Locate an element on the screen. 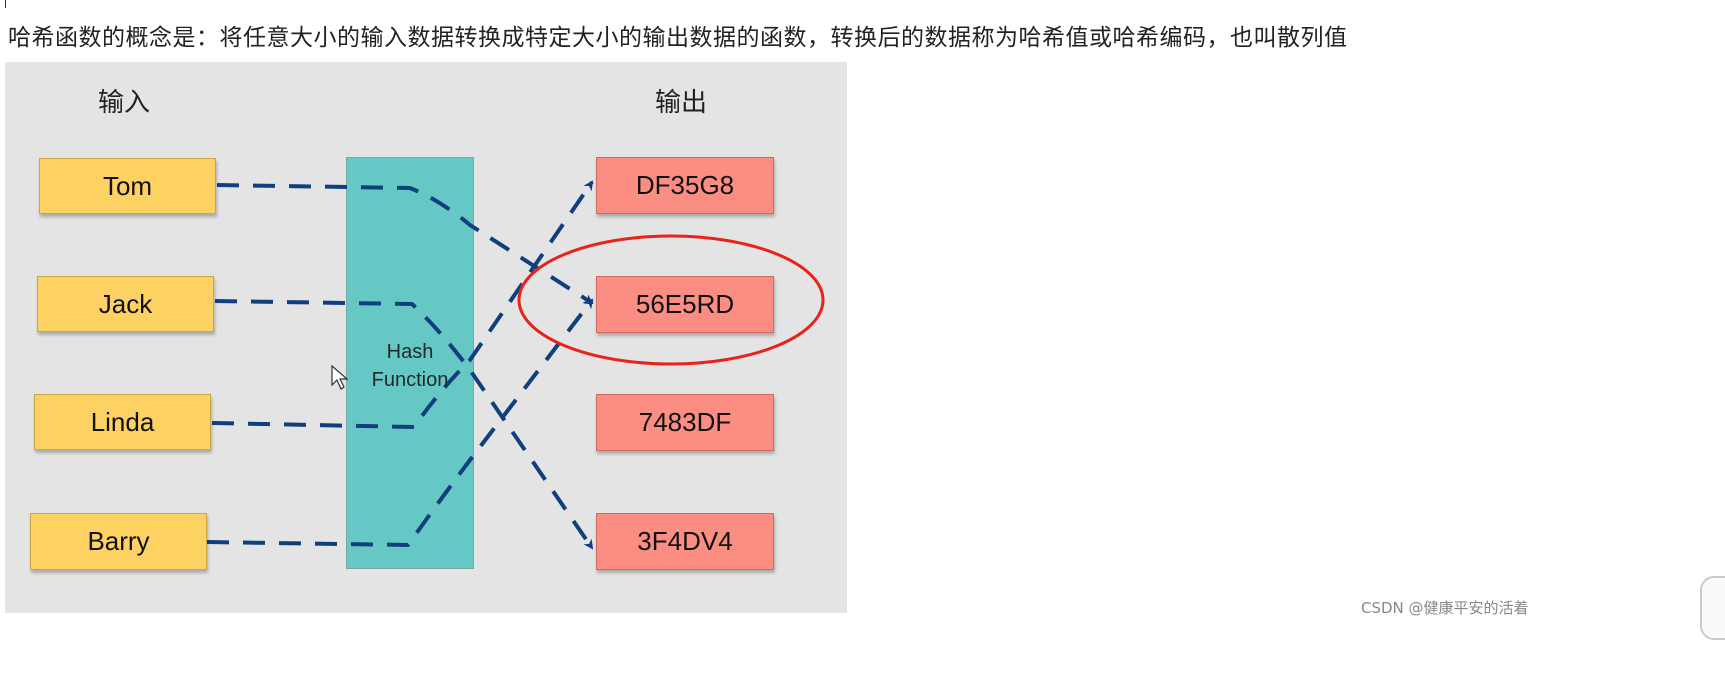 The width and height of the screenshot is (1725, 686). watermark: CSDN @健康平安的活着 is located at coordinates (1445, 608).